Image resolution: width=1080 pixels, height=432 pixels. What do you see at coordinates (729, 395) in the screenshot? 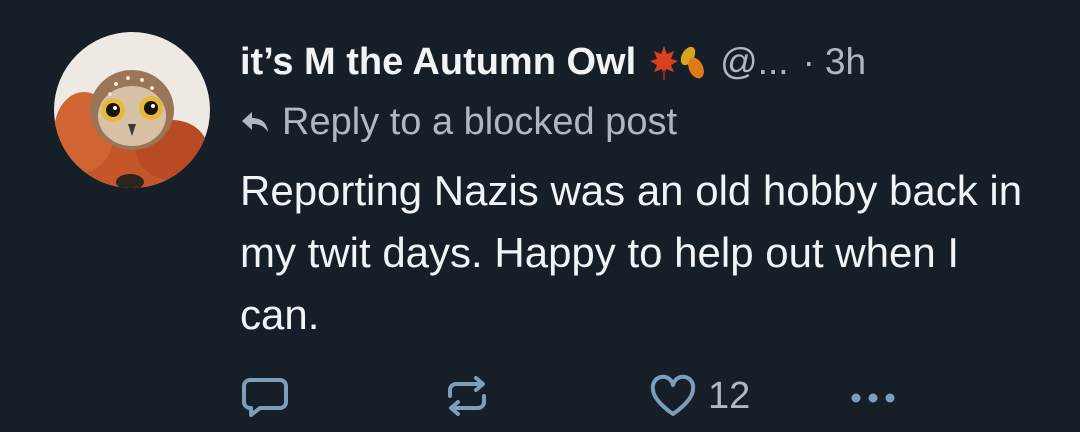
I see `like-count: 12` at bounding box center [729, 395].